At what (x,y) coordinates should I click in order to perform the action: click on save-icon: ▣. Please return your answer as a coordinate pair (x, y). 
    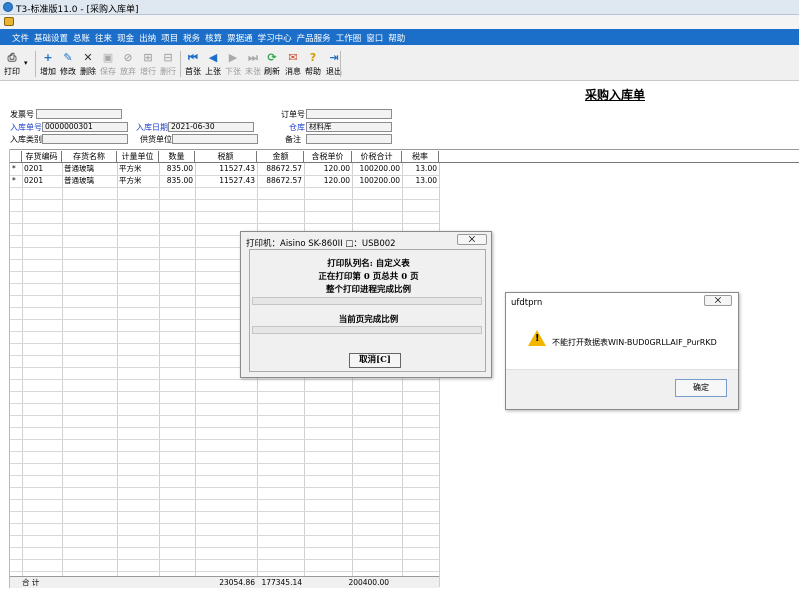
    Looking at the image, I should click on (108, 57).